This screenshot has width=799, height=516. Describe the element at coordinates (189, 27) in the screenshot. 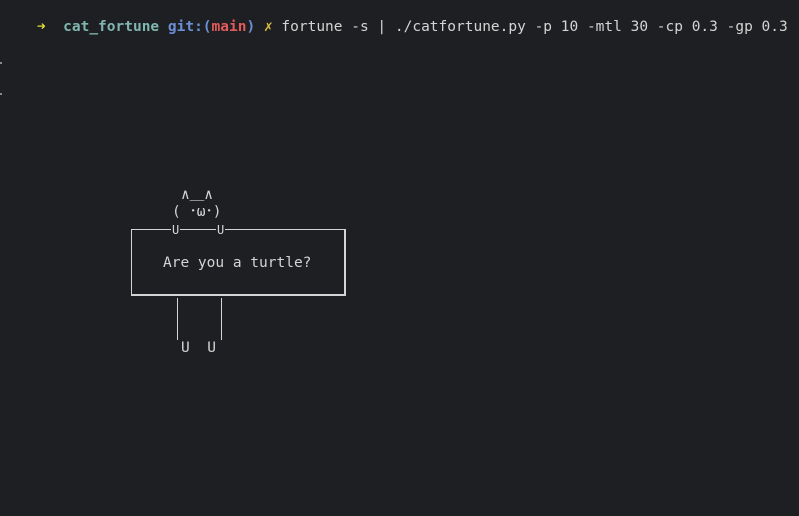

I see `prompt-git-prefix: git:(` at that location.